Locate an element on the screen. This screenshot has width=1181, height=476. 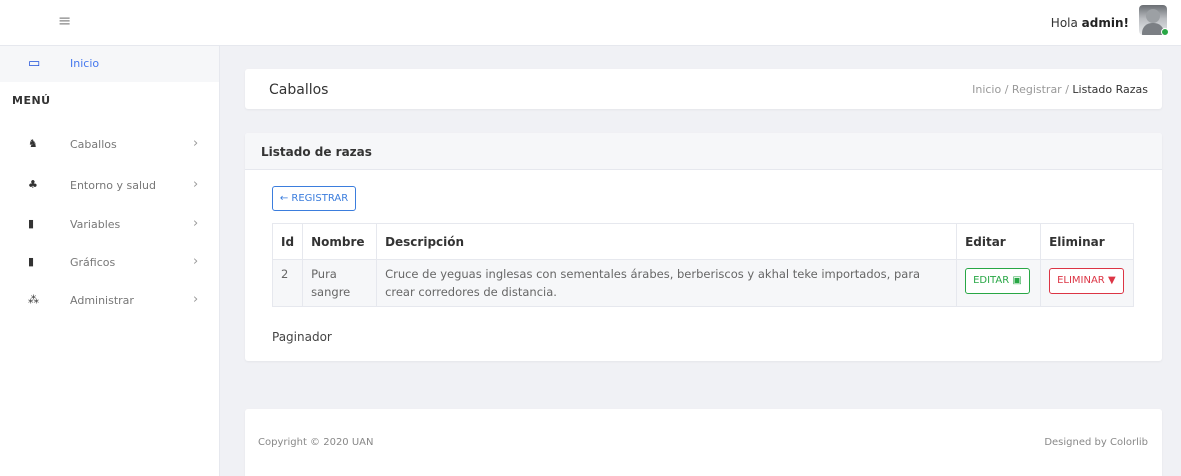
horse-icon: ♞ is located at coordinates (33, 143).